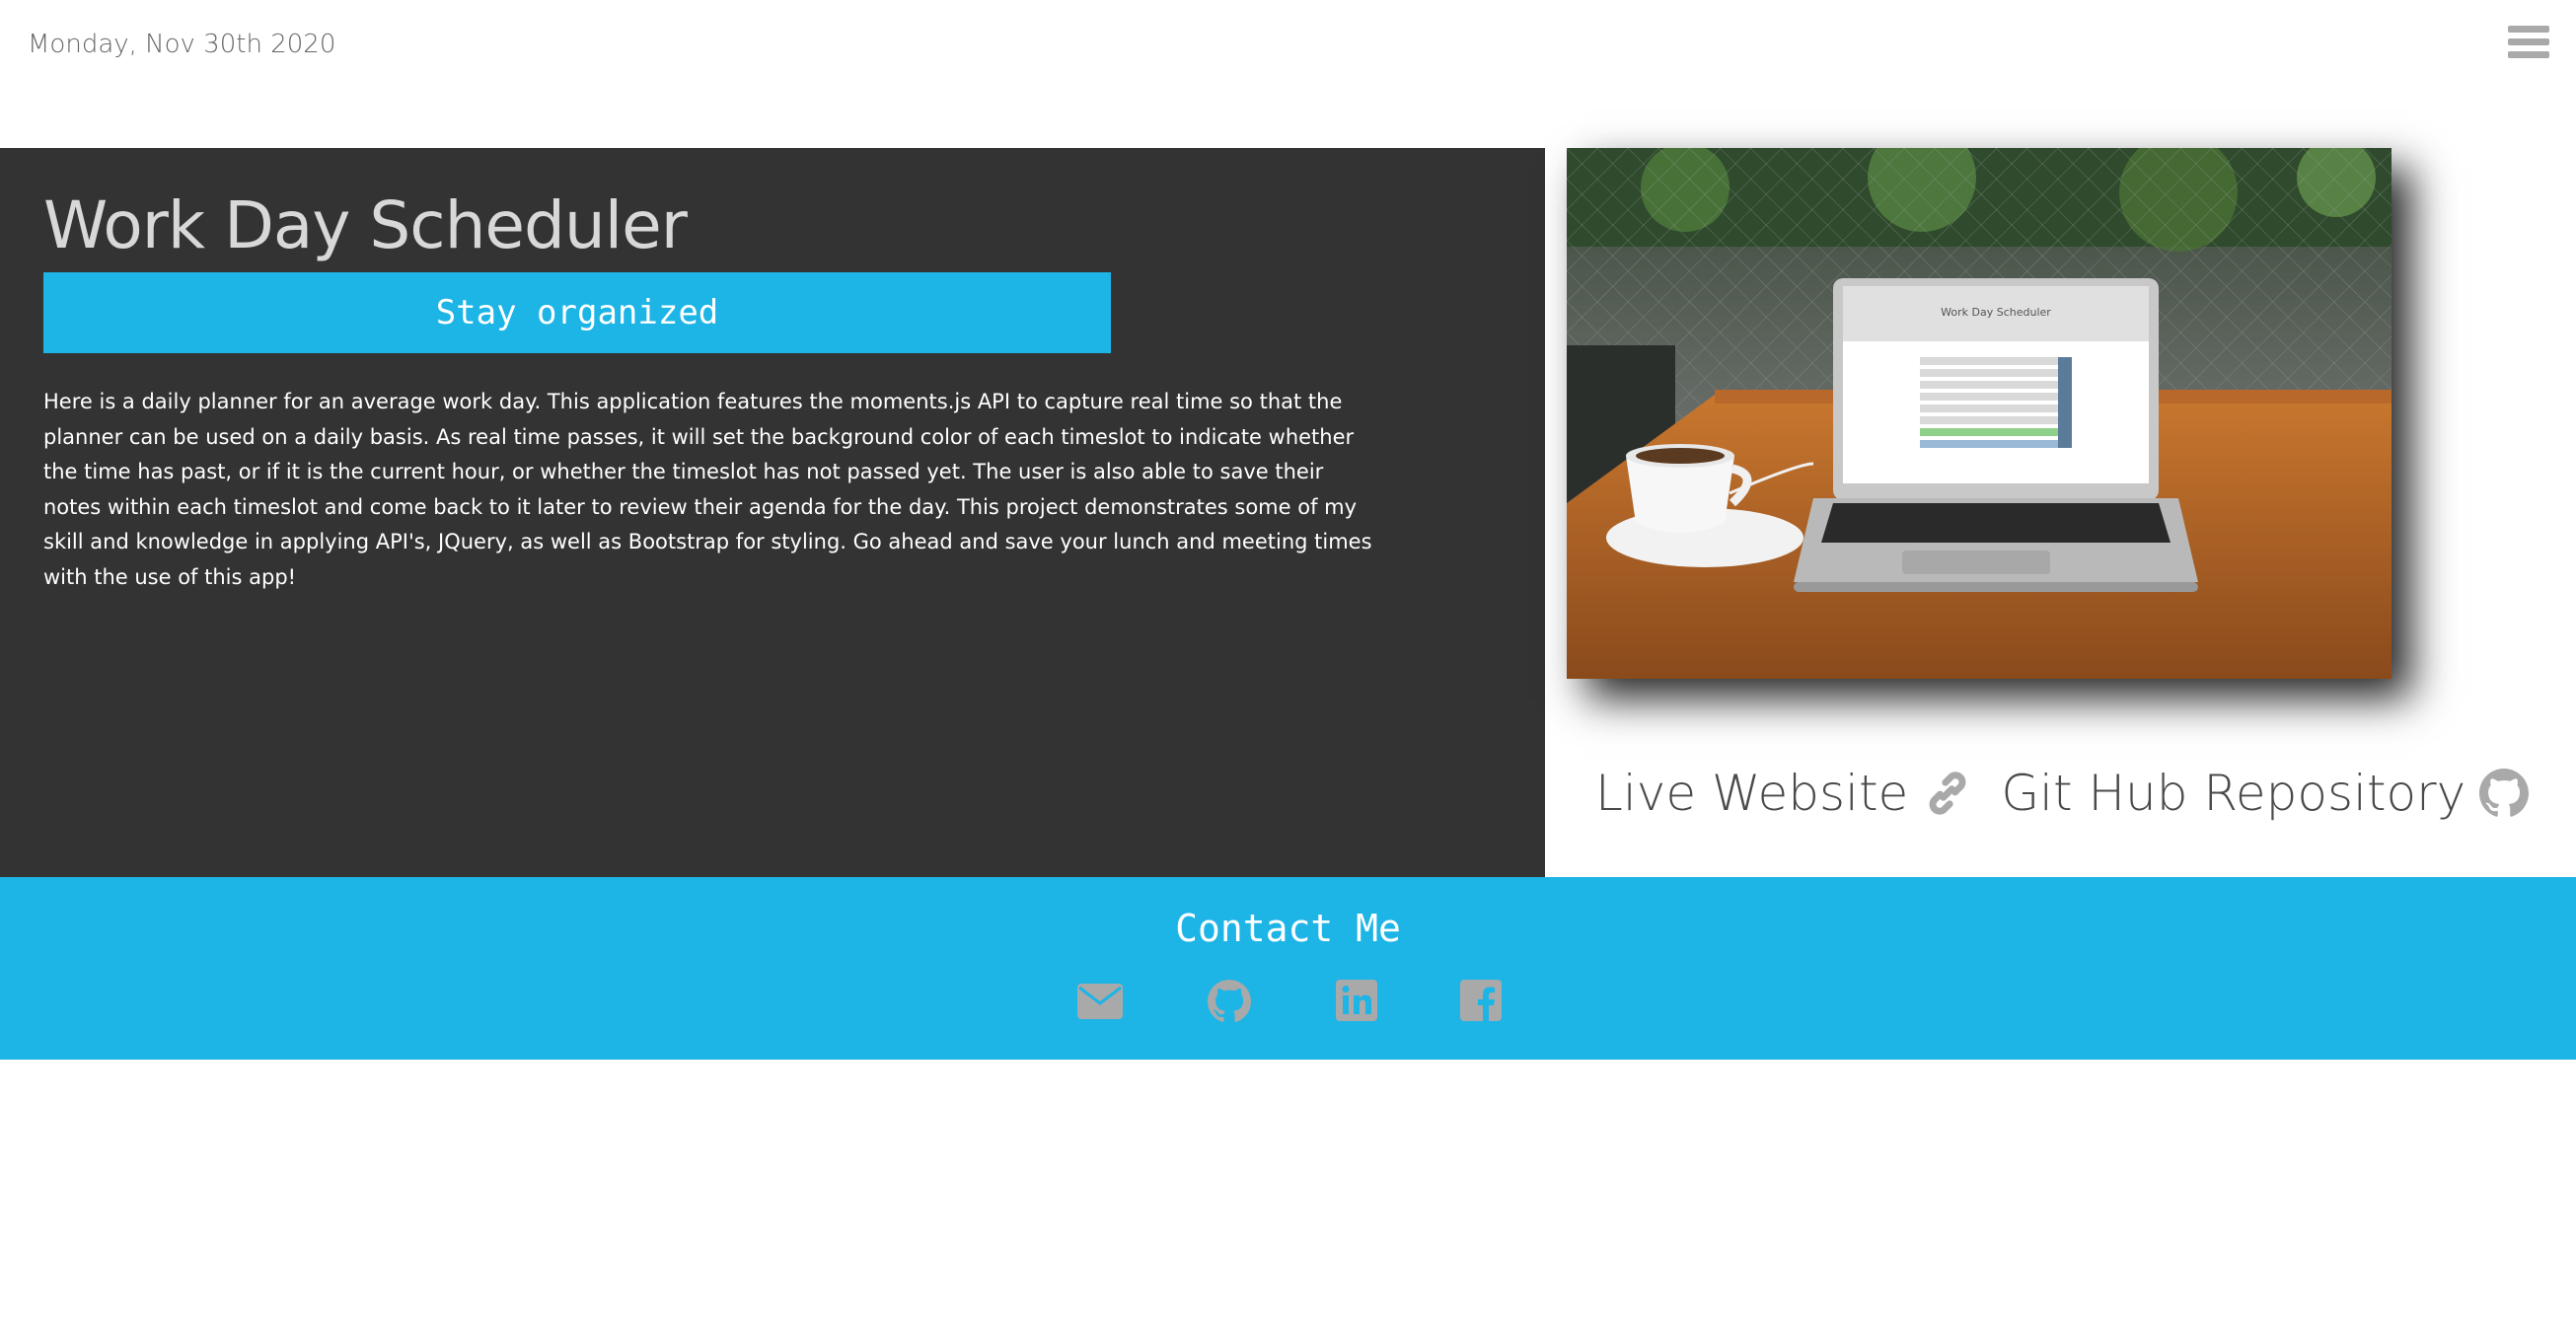 This screenshot has width=2576, height=1324. Describe the element at coordinates (2528, 44) in the screenshot. I see `hamburger-menu-icon` at that location.